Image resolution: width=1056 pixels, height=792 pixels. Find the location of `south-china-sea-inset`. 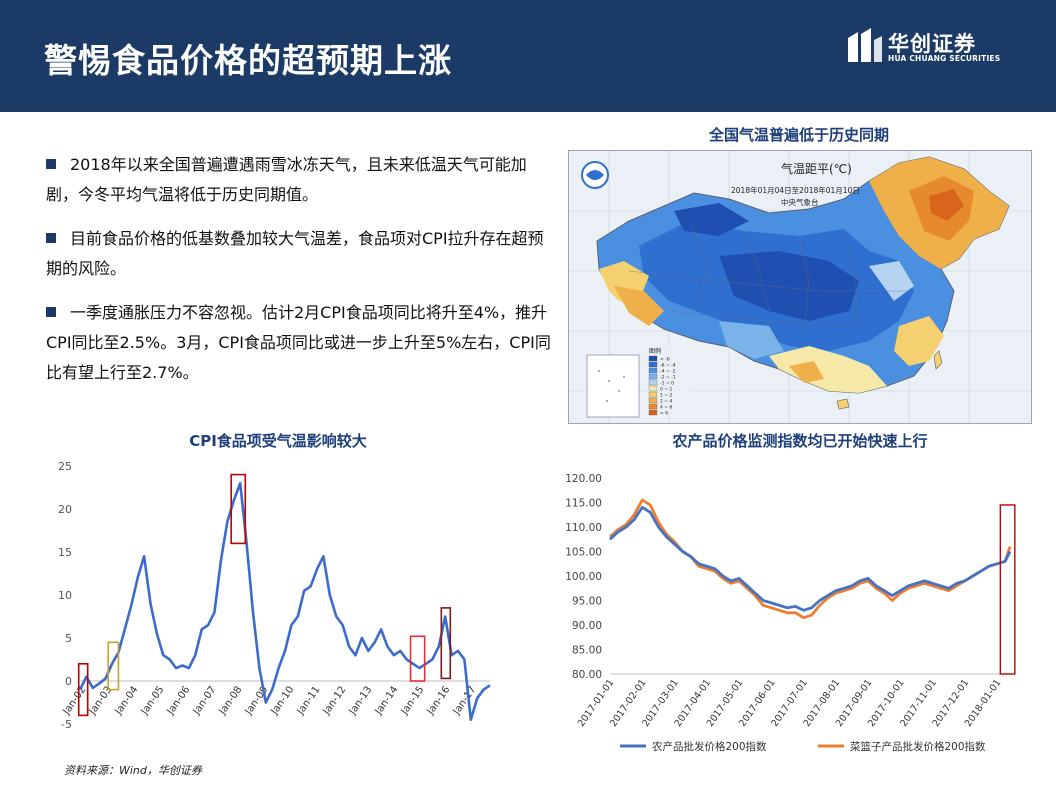

south-china-sea-inset is located at coordinates (613, 386).